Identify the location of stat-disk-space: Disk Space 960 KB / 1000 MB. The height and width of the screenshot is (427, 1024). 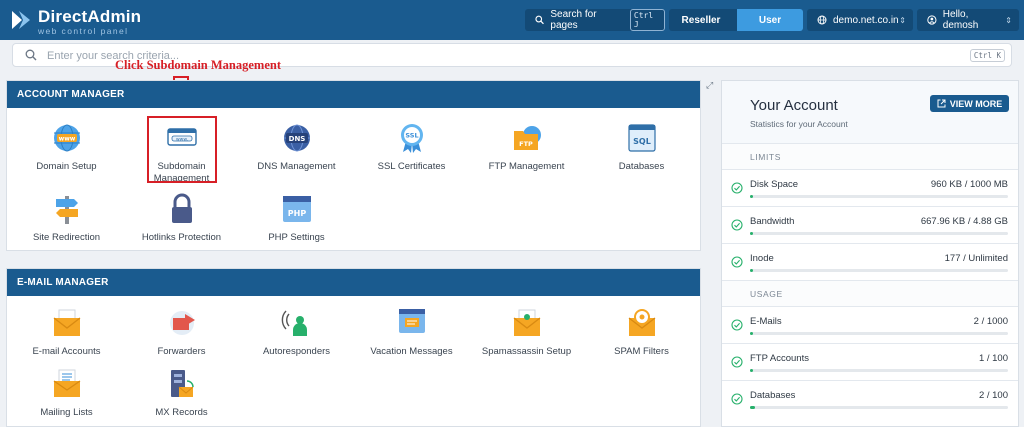
(870, 188).